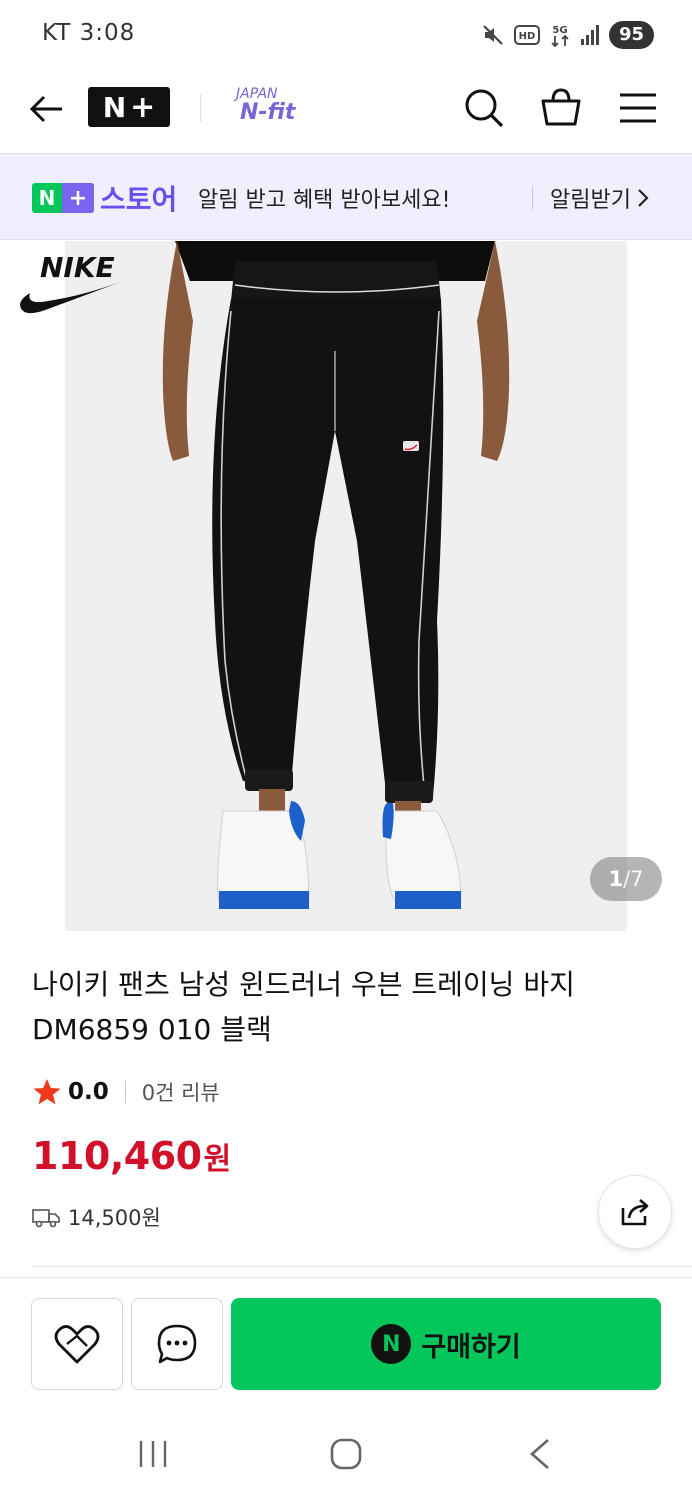  What do you see at coordinates (540, 1454) in the screenshot?
I see `system-back-icon` at bounding box center [540, 1454].